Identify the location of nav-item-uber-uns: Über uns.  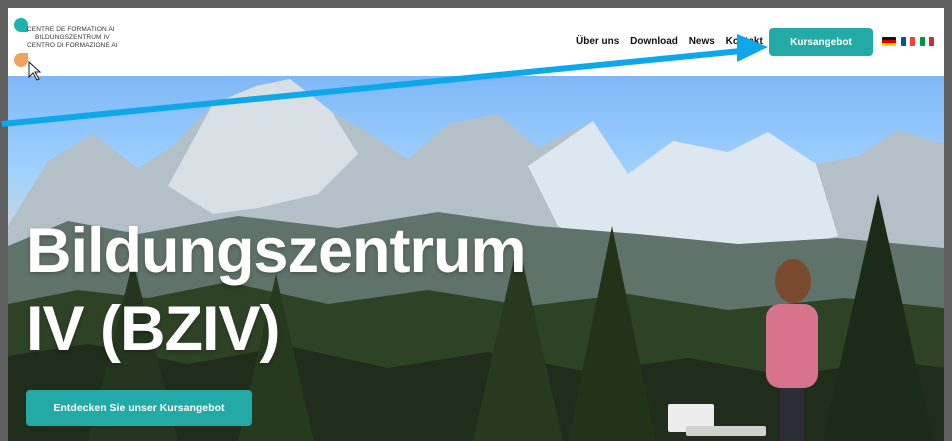
(597, 41).